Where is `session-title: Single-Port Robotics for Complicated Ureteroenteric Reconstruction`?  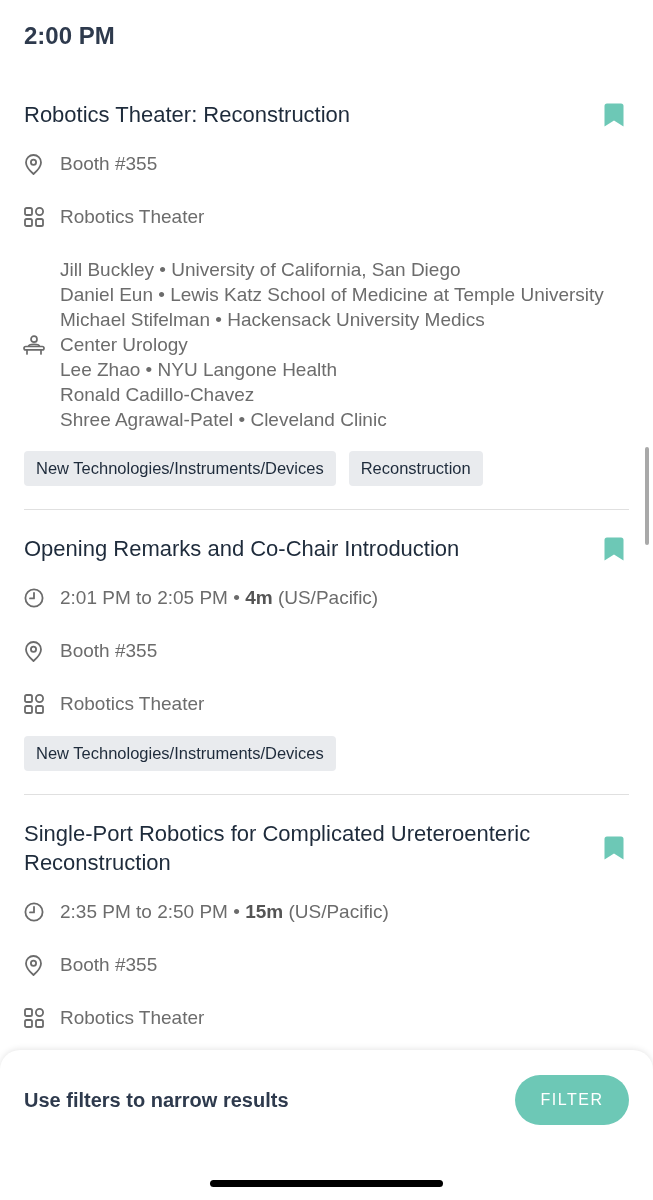 session-title: Single-Port Robotics for Complicated Ureteroenteric Reconstruction is located at coordinates (278, 848).